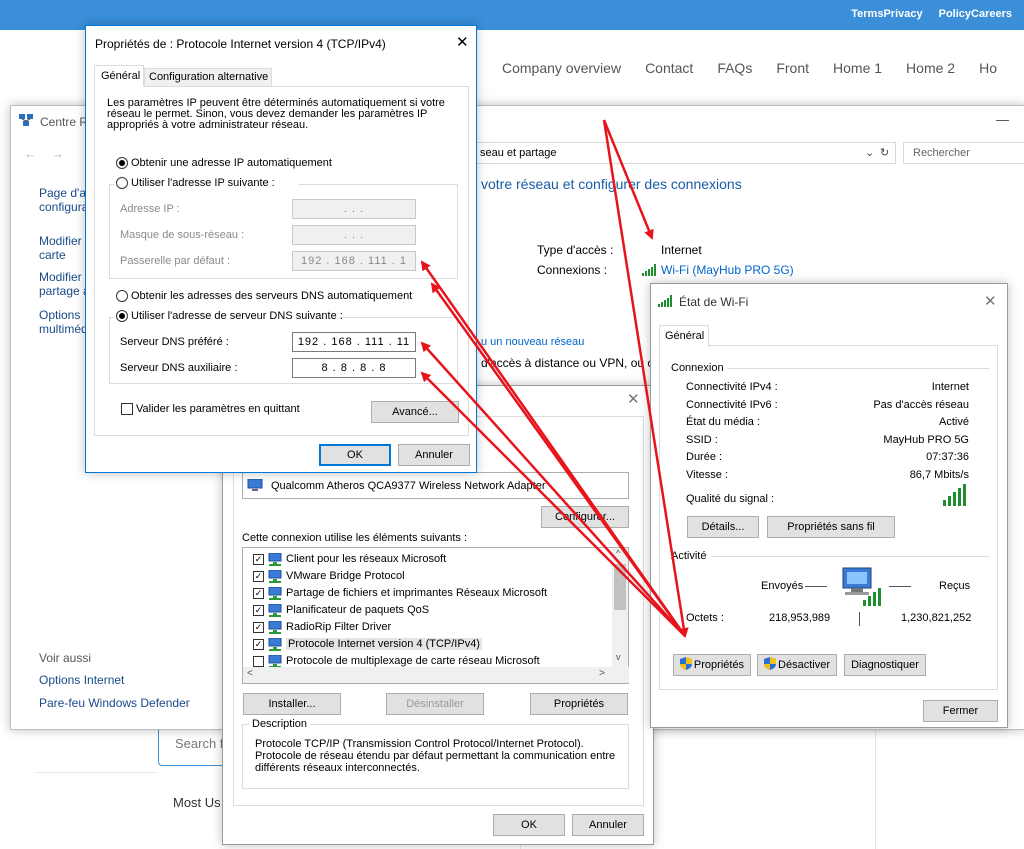 The height and width of the screenshot is (849, 1024). I want to click on radio-manual-dns, so click(122, 316).